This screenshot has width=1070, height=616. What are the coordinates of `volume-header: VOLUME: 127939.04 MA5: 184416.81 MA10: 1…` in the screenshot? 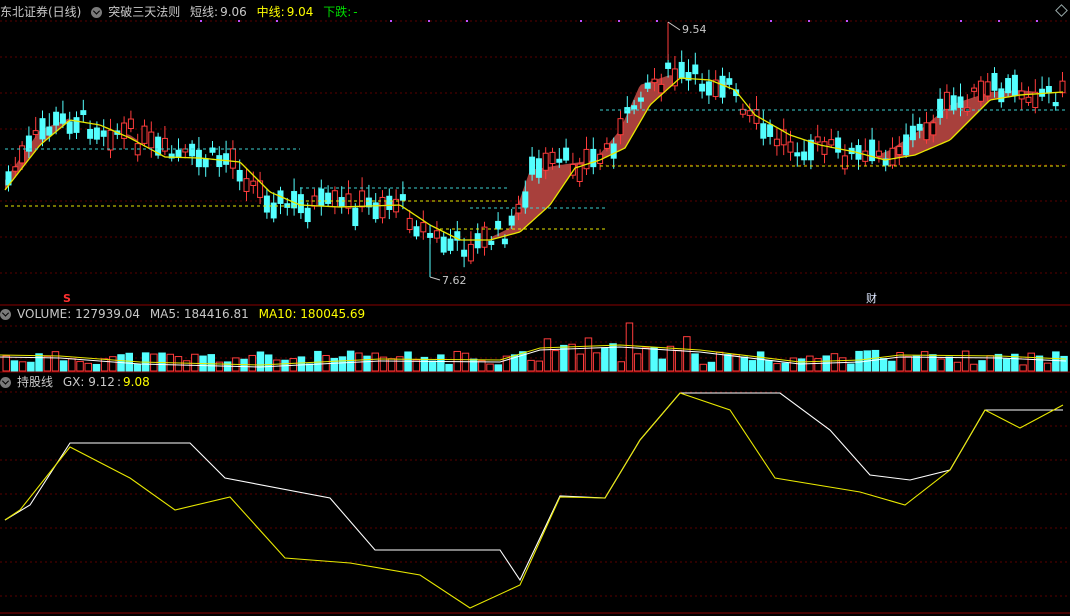 It's located at (185, 314).